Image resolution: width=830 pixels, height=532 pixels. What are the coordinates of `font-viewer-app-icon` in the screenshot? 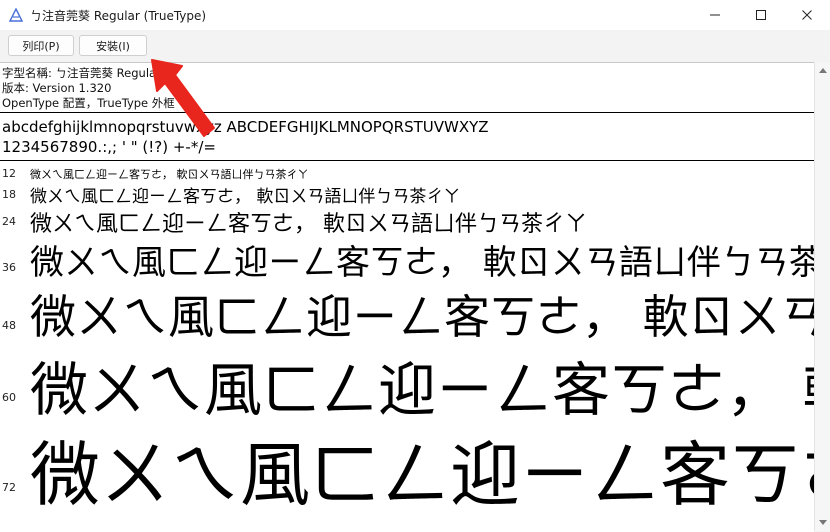 It's located at (16, 15).